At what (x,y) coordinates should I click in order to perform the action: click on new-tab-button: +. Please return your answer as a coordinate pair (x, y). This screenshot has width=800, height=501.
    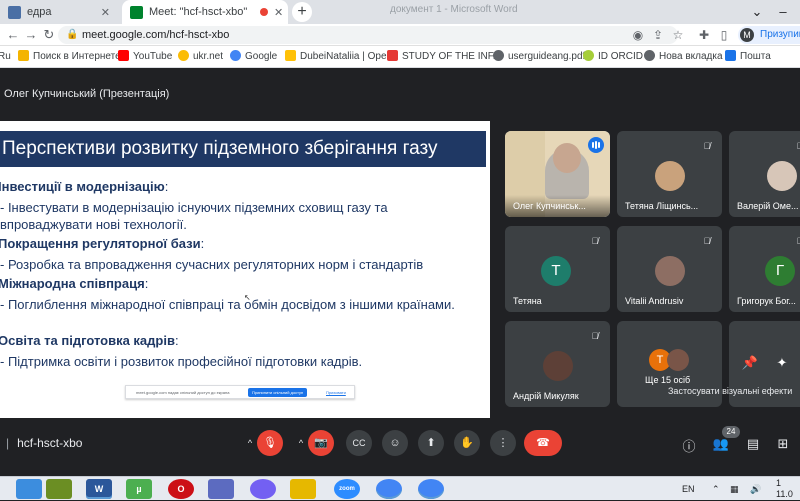
    Looking at the image, I should click on (302, 12).